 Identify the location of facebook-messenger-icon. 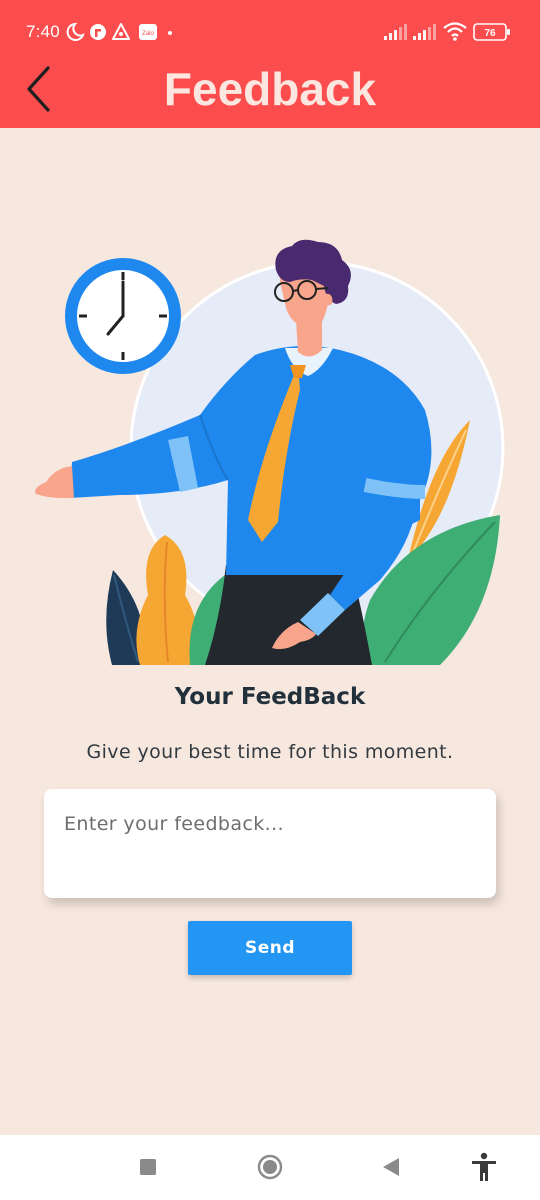
(98, 32).